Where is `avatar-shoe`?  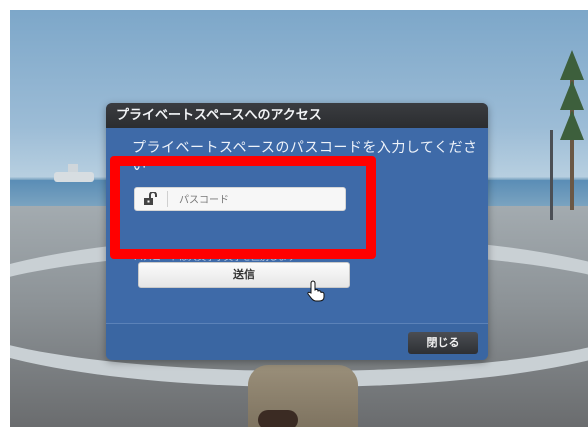 avatar-shoe is located at coordinates (278, 418).